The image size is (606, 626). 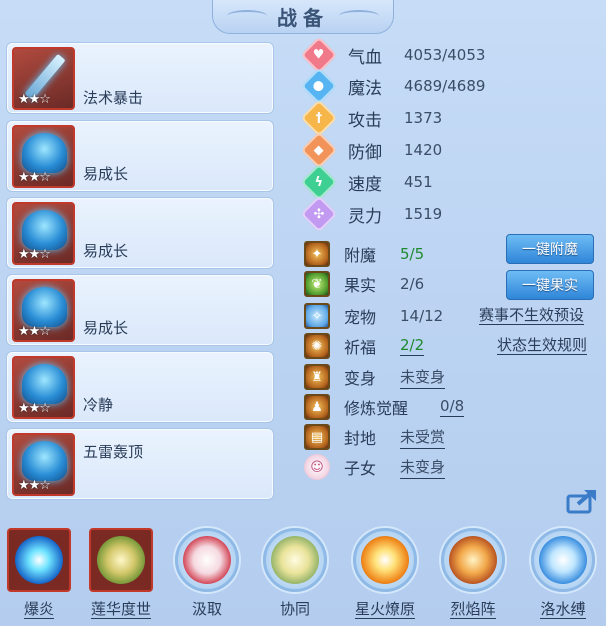 What do you see at coordinates (360, 378) in the screenshot?
I see `attr-label: 变身` at bounding box center [360, 378].